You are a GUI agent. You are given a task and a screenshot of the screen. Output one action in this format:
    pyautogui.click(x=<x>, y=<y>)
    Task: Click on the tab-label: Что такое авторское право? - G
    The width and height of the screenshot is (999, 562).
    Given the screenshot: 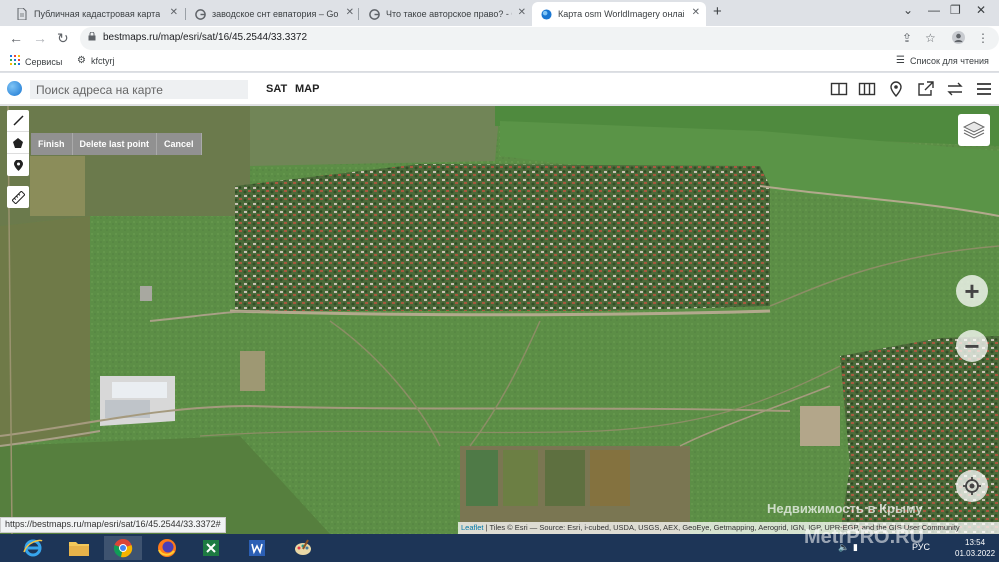 What is the action you would take?
    pyautogui.click(x=449, y=14)
    